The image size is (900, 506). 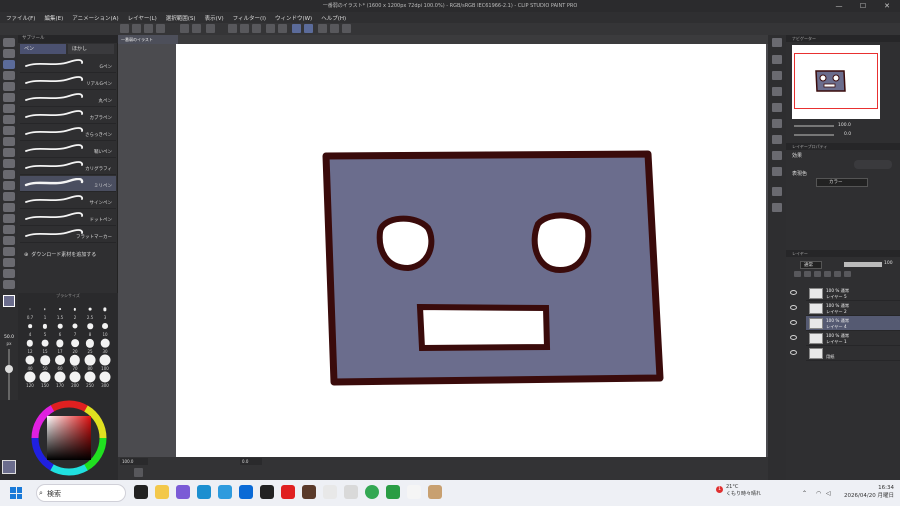 I want to click on brush-size-cell: 30, so click(x=105, y=345).